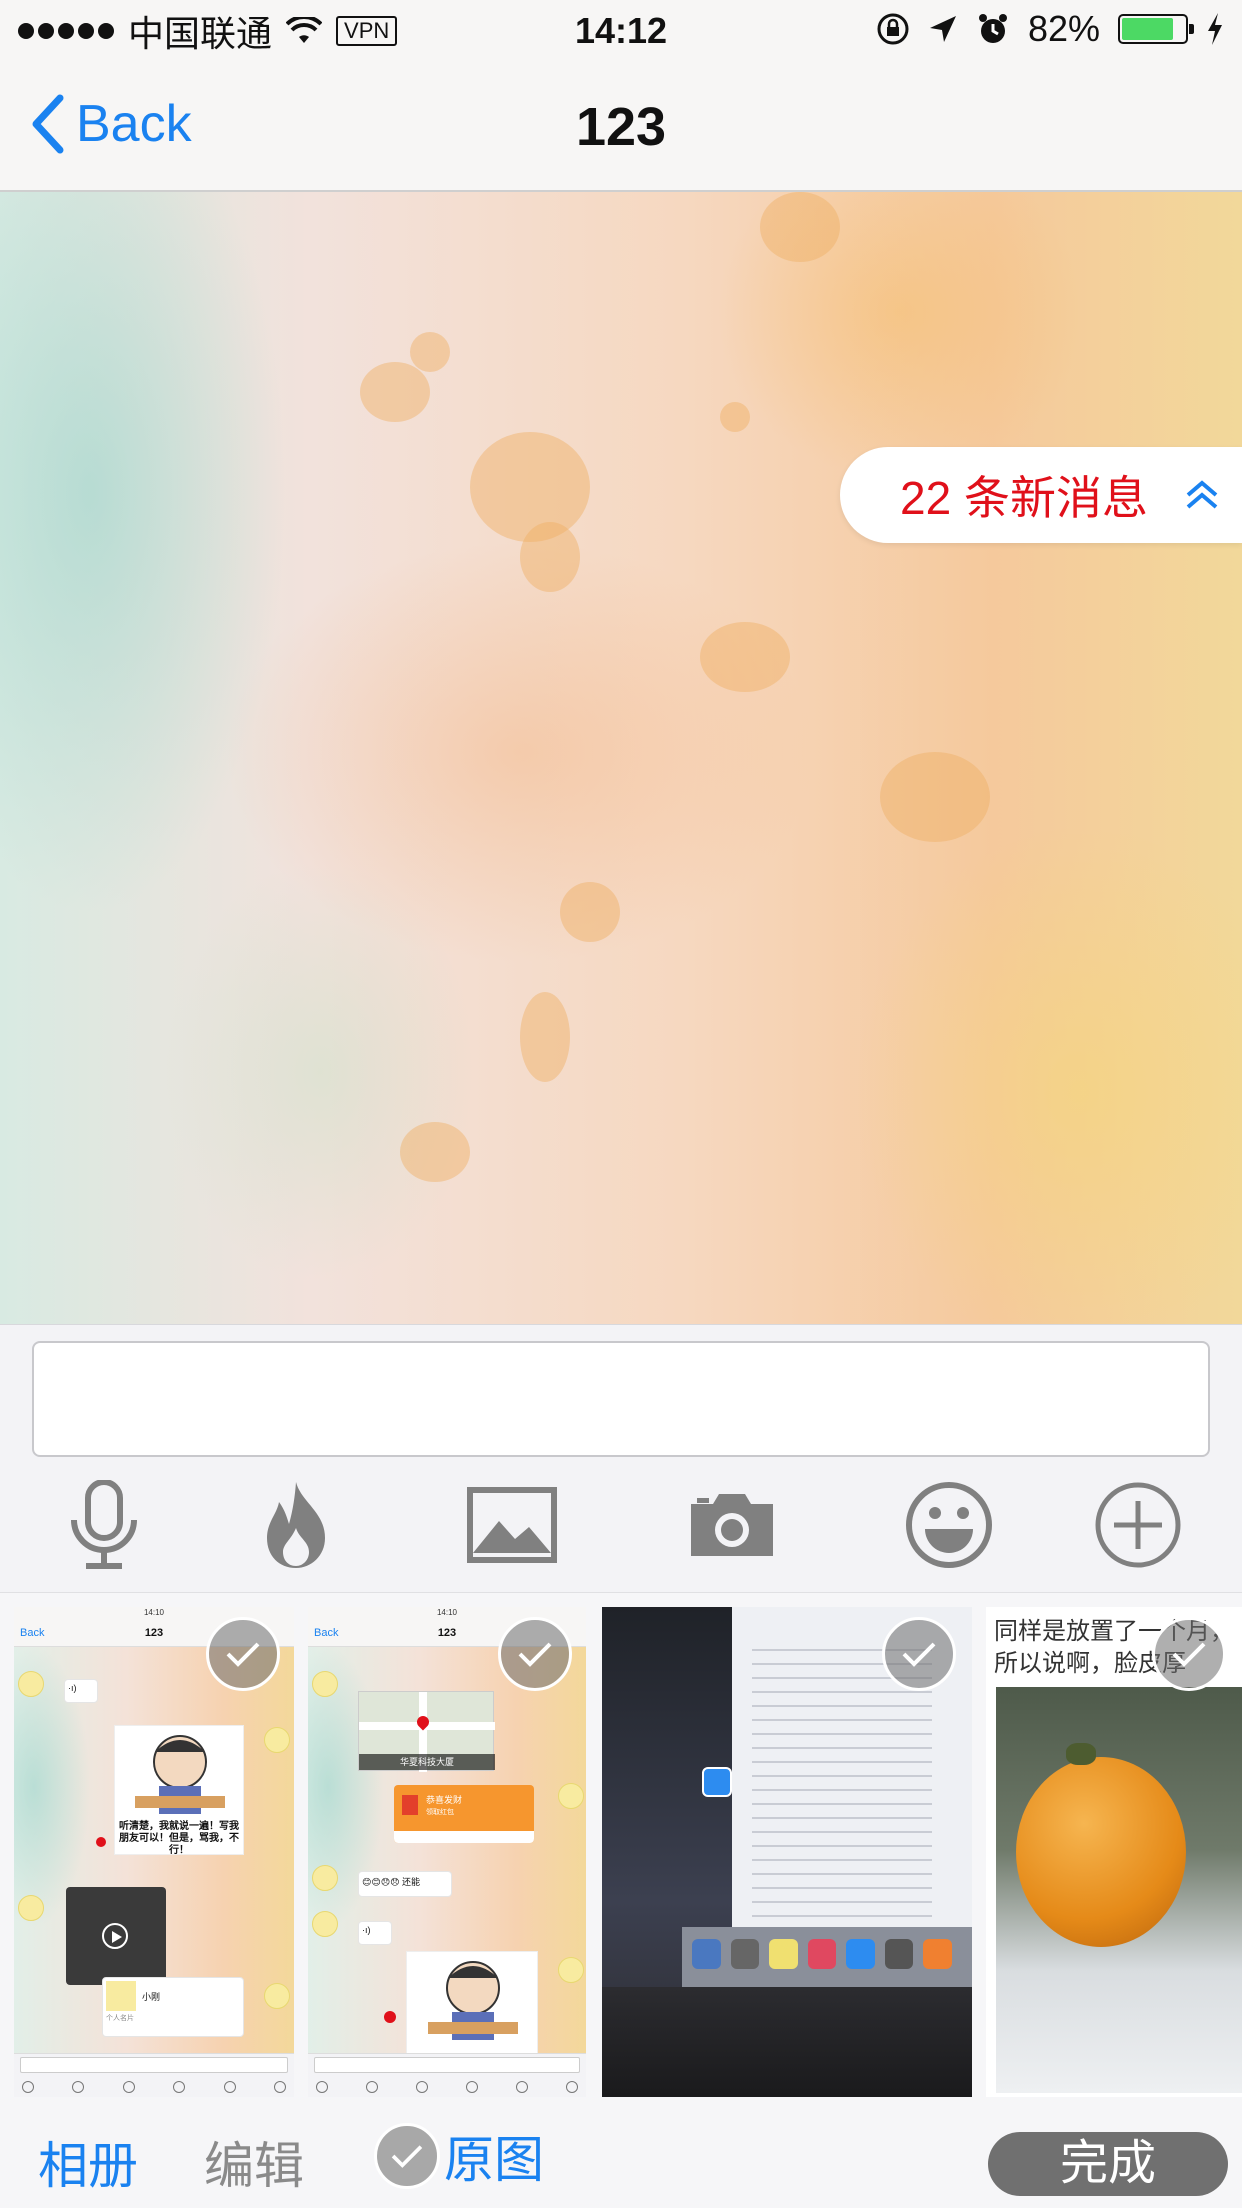  I want to click on emoji-icon, so click(949, 1525).